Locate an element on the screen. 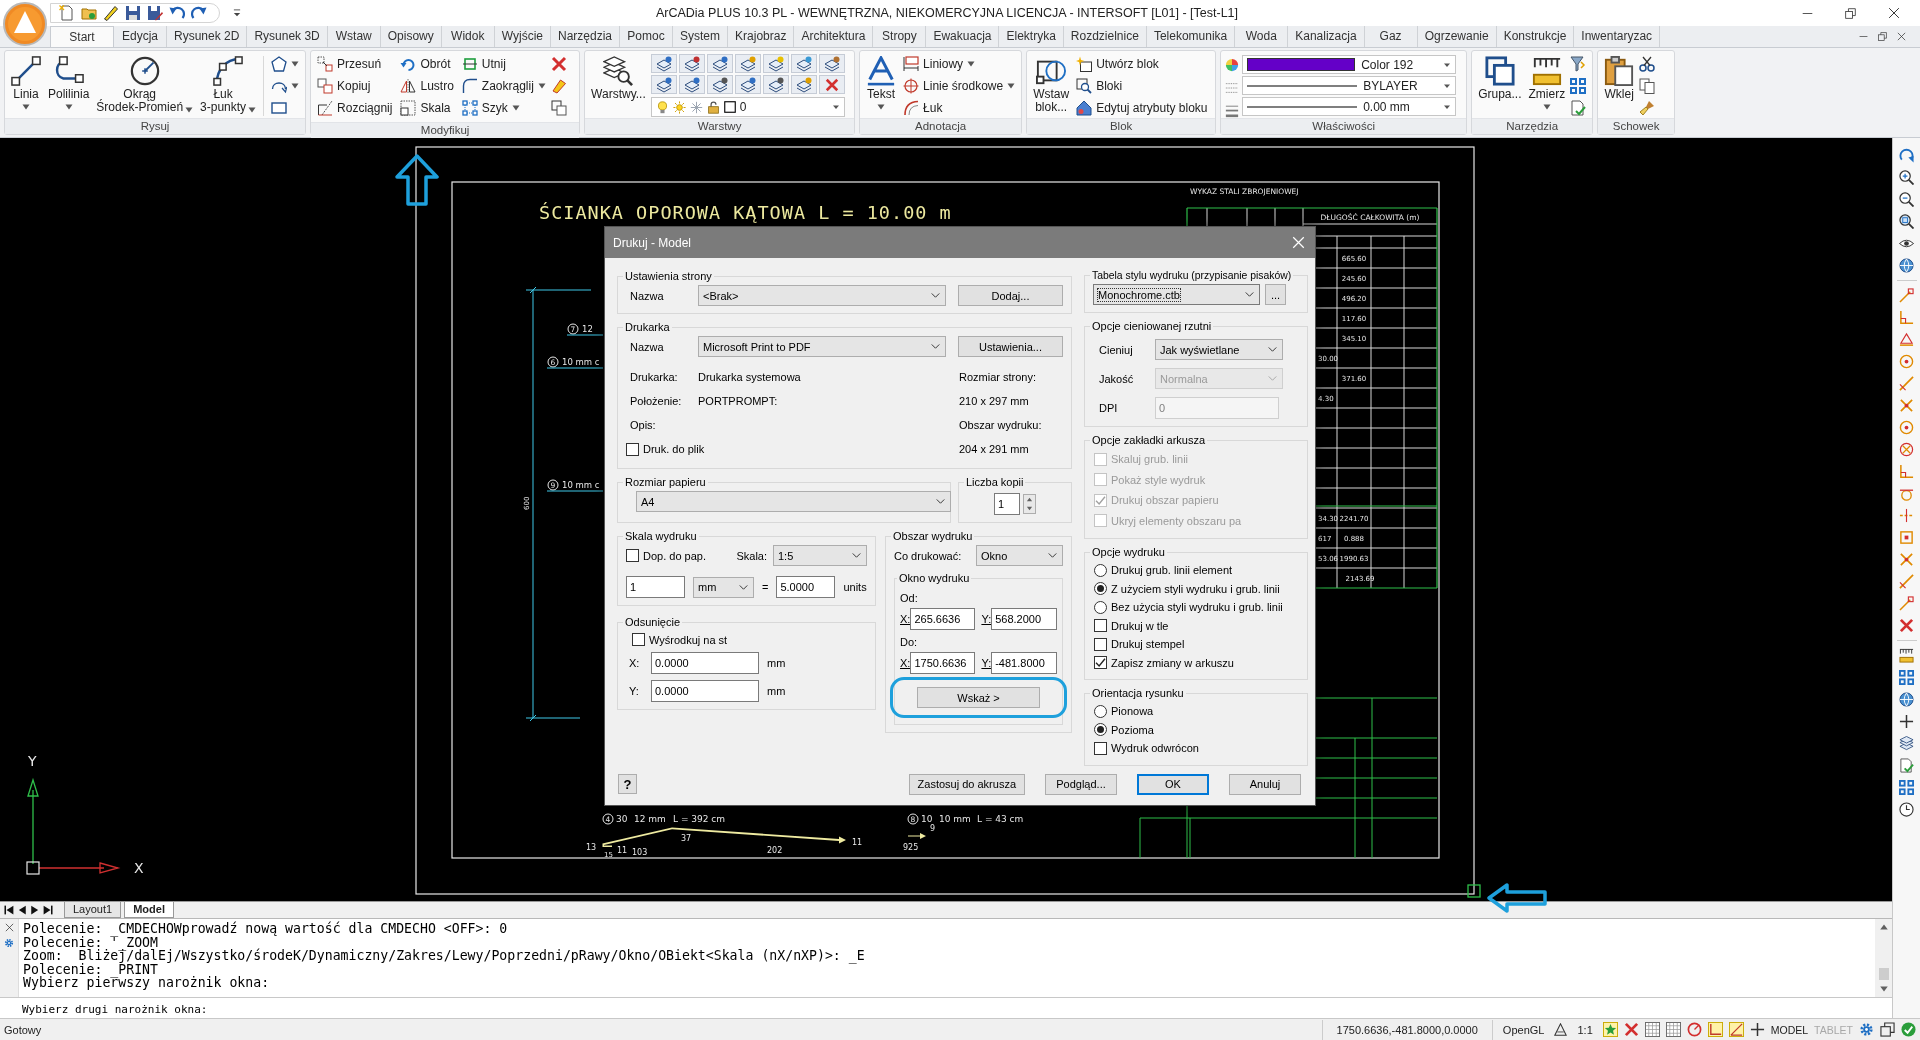 The width and height of the screenshot is (1920, 1040). save-as-icon is located at coordinates (155, 13).